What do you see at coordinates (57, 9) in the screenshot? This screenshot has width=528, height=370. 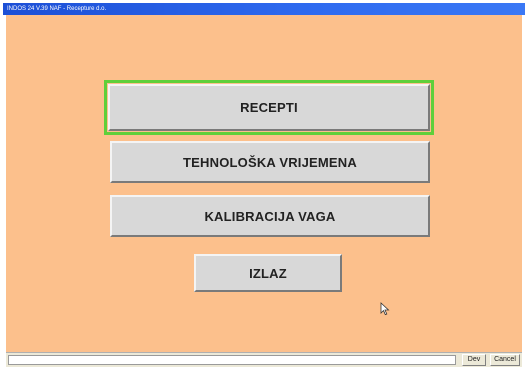 I see `window-title: INDOS 24 V.39 NAF - Recepture d.o.` at bounding box center [57, 9].